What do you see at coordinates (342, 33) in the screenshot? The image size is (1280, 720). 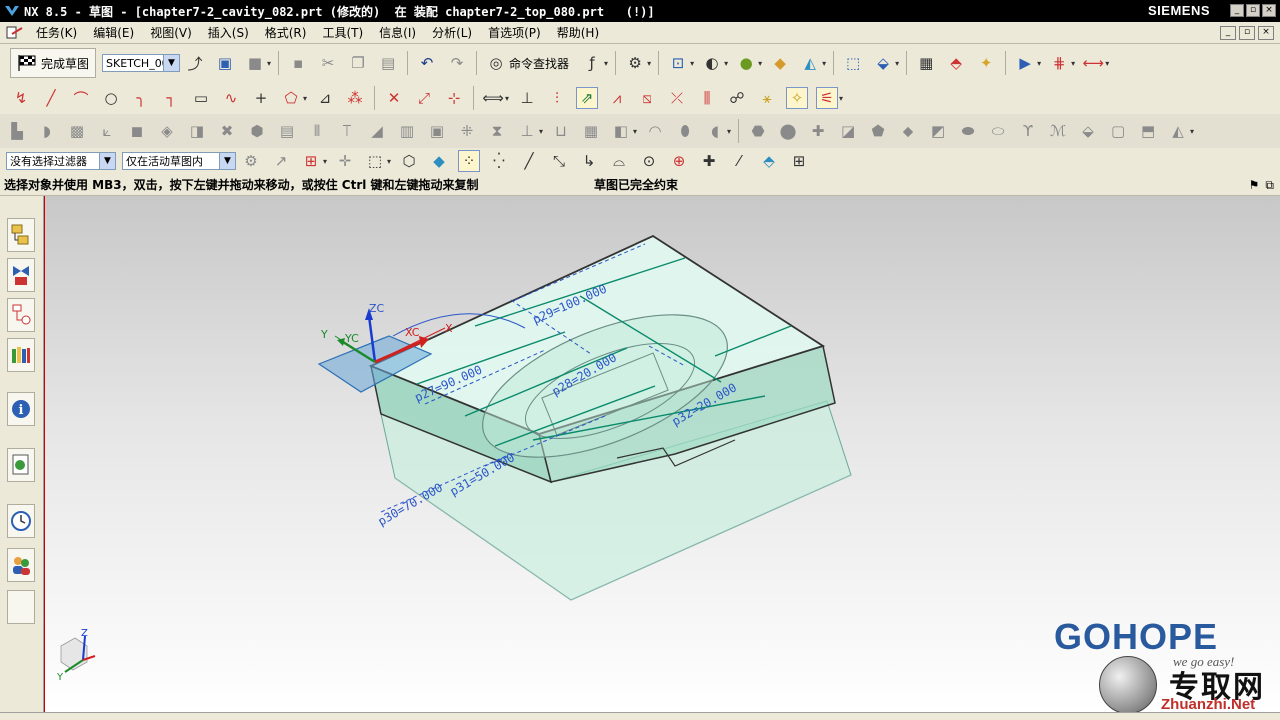 I see `menu-tools: 工具(T)` at bounding box center [342, 33].